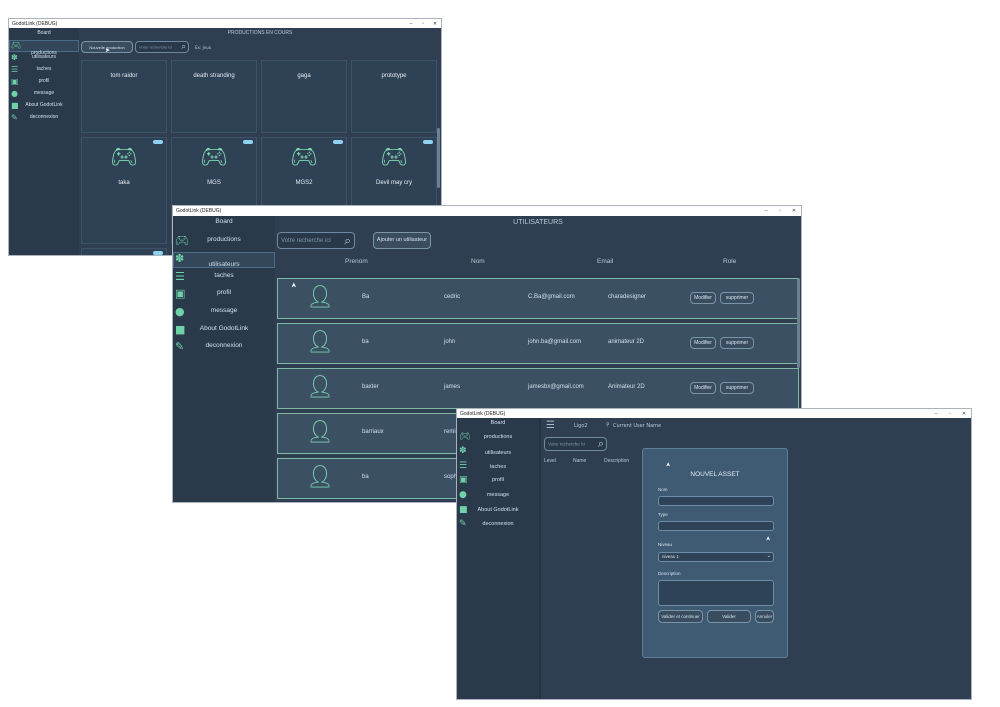 The image size is (1000, 707). I want to click on search-placeholder: Votre recherche ici, so click(567, 444).